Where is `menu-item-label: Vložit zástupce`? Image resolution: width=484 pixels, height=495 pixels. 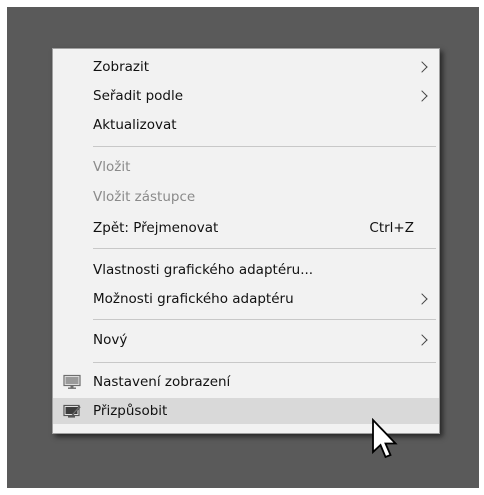
menu-item-label: Vložit zástupce is located at coordinates (144, 197).